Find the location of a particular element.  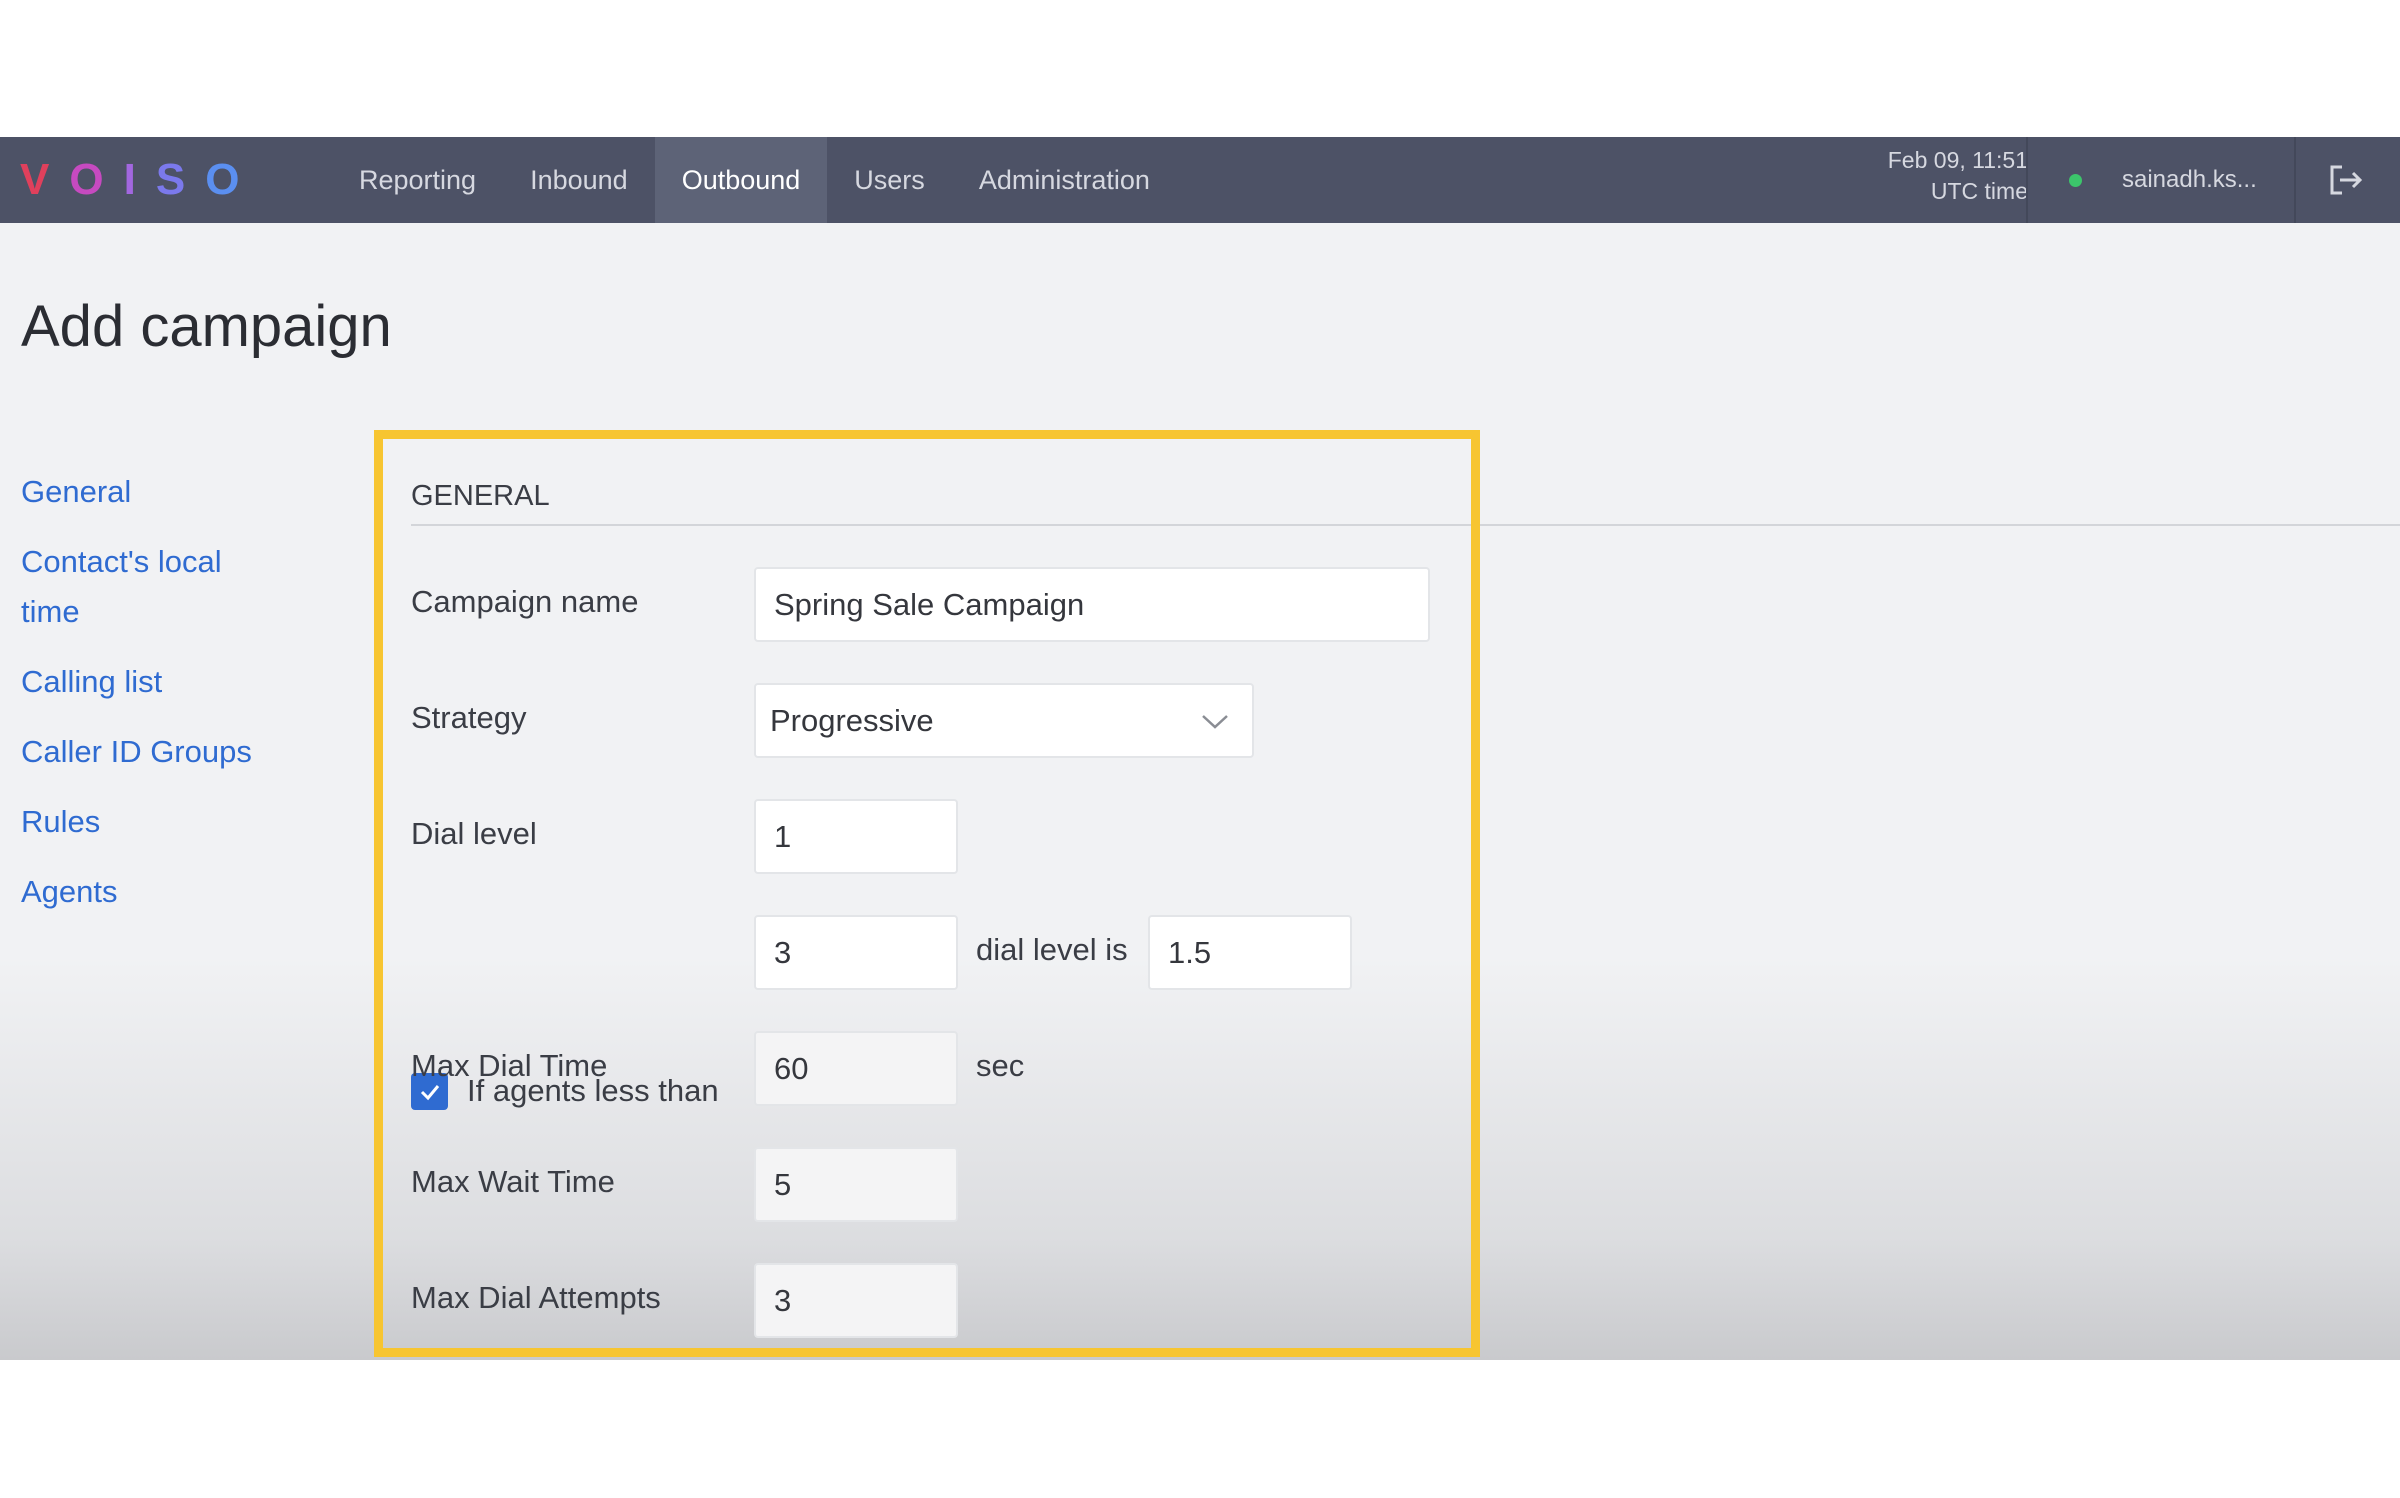

max-dial-attempts-input: 3 is located at coordinates (856, 1300).